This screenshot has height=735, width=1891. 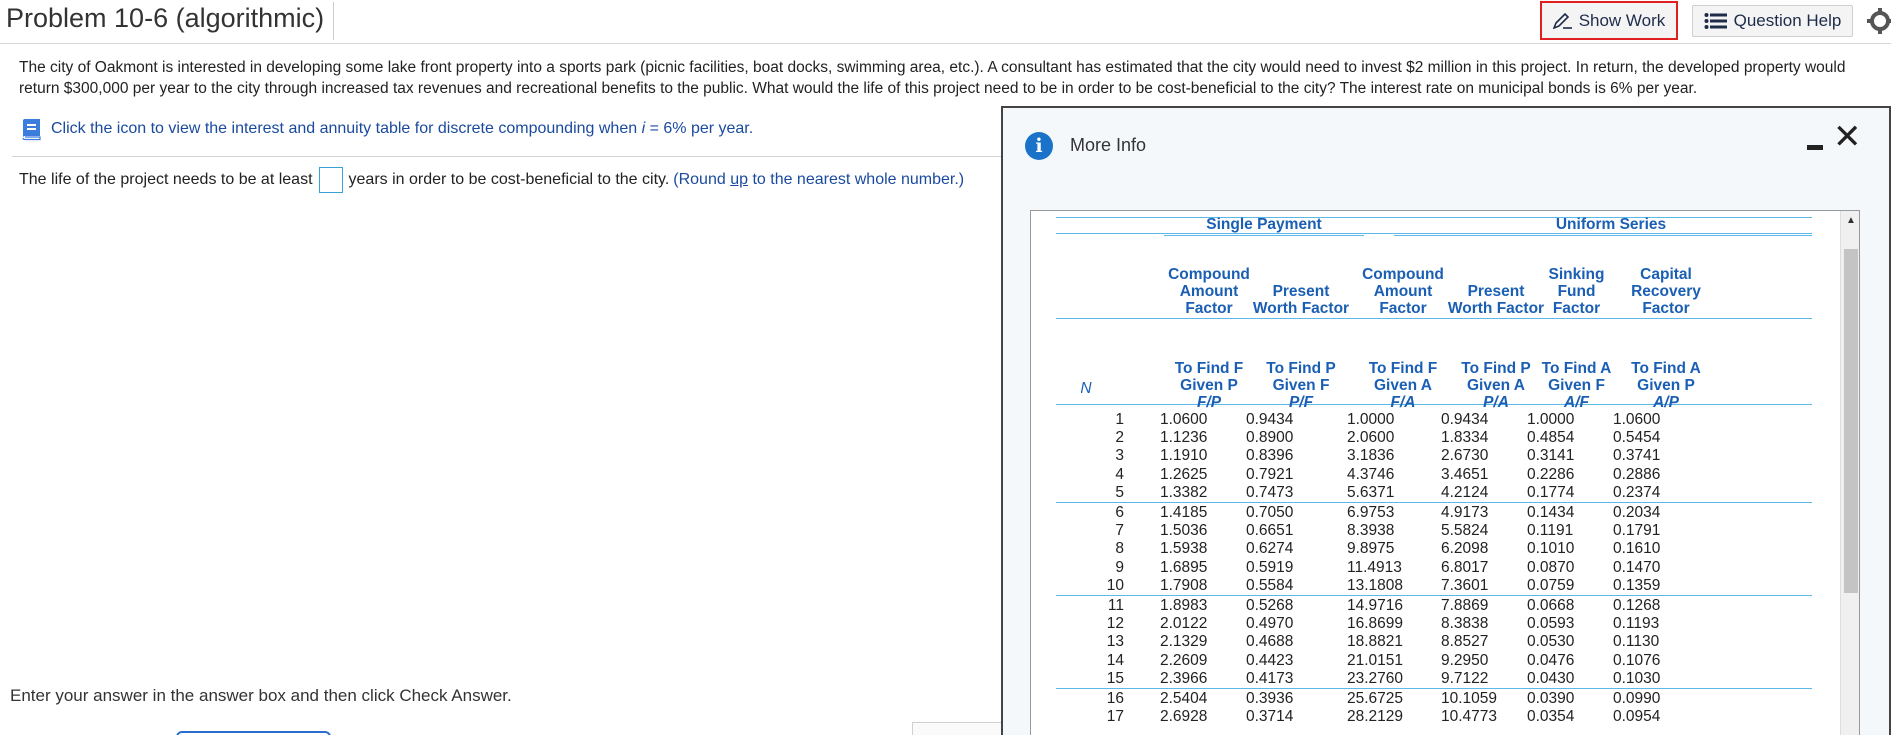 What do you see at coordinates (1611, 224) in the screenshot?
I see `group-header-uniform: Uniform Series` at bounding box center [1611, 224].